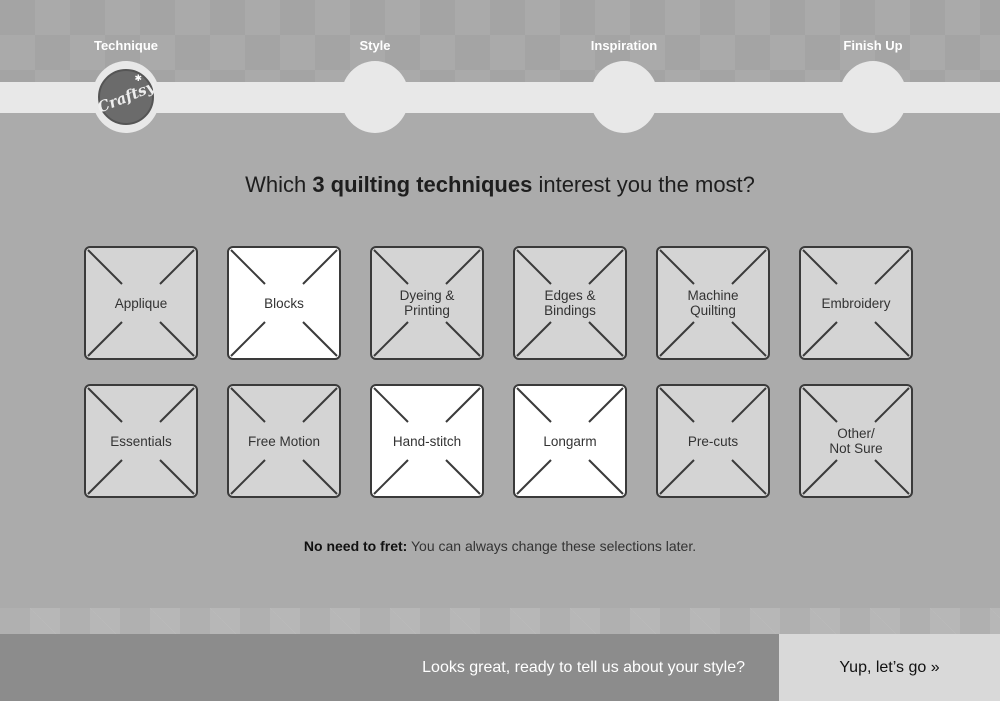 This screenshot has height=701, width=1000. I want to click on question-prefix: Which, so click(279, 184).